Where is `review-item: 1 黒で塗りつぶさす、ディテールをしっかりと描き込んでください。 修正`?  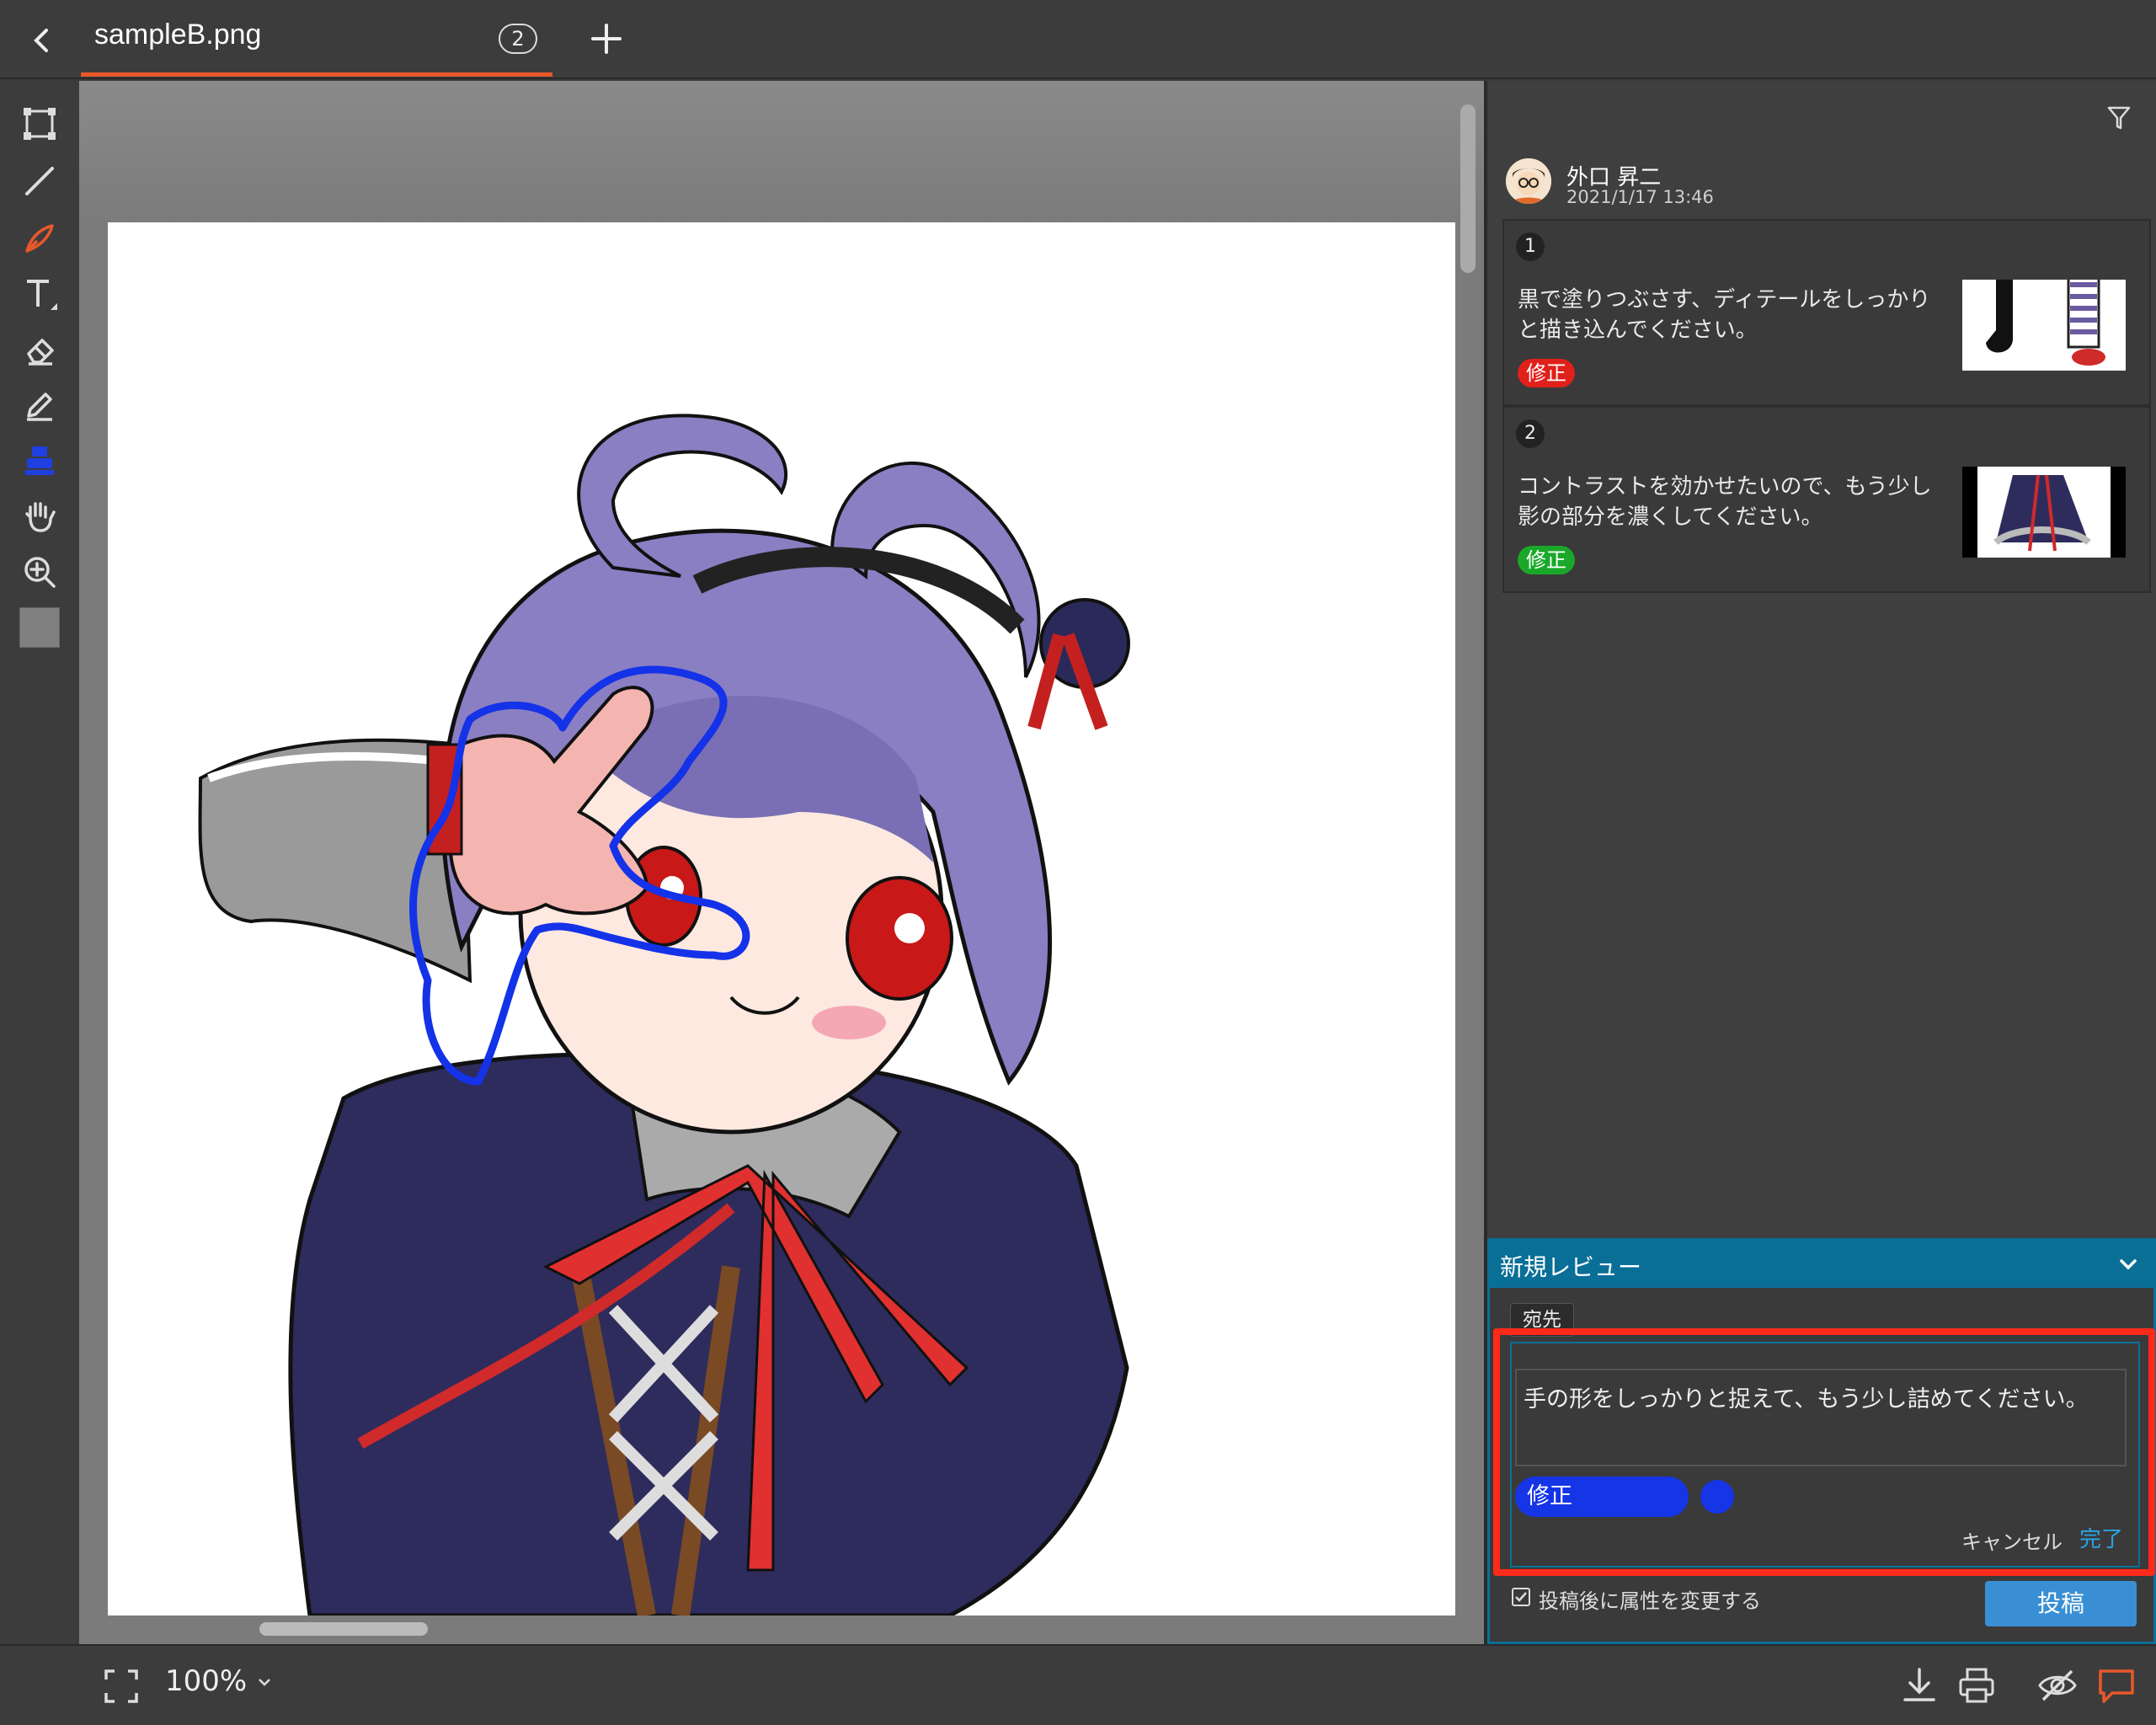 review-item: 1 黒で塗りつぶさす、ディテールをしっかりと描き込んでください。 修正 is located at coordinates (1826, 312).